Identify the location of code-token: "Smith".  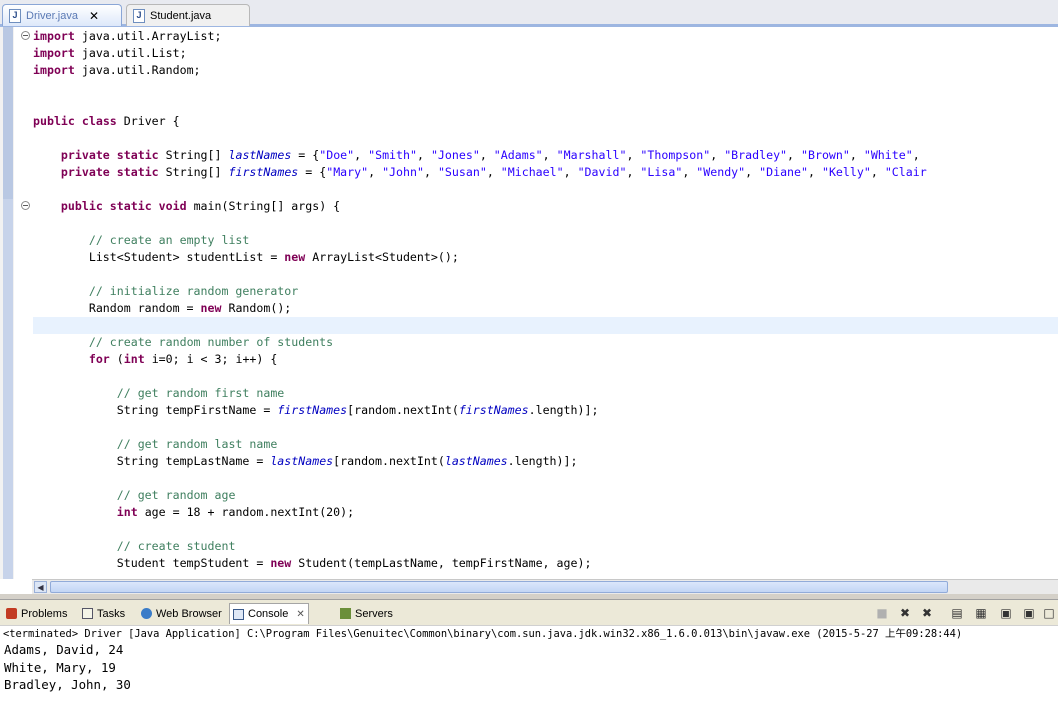
(392, 155).